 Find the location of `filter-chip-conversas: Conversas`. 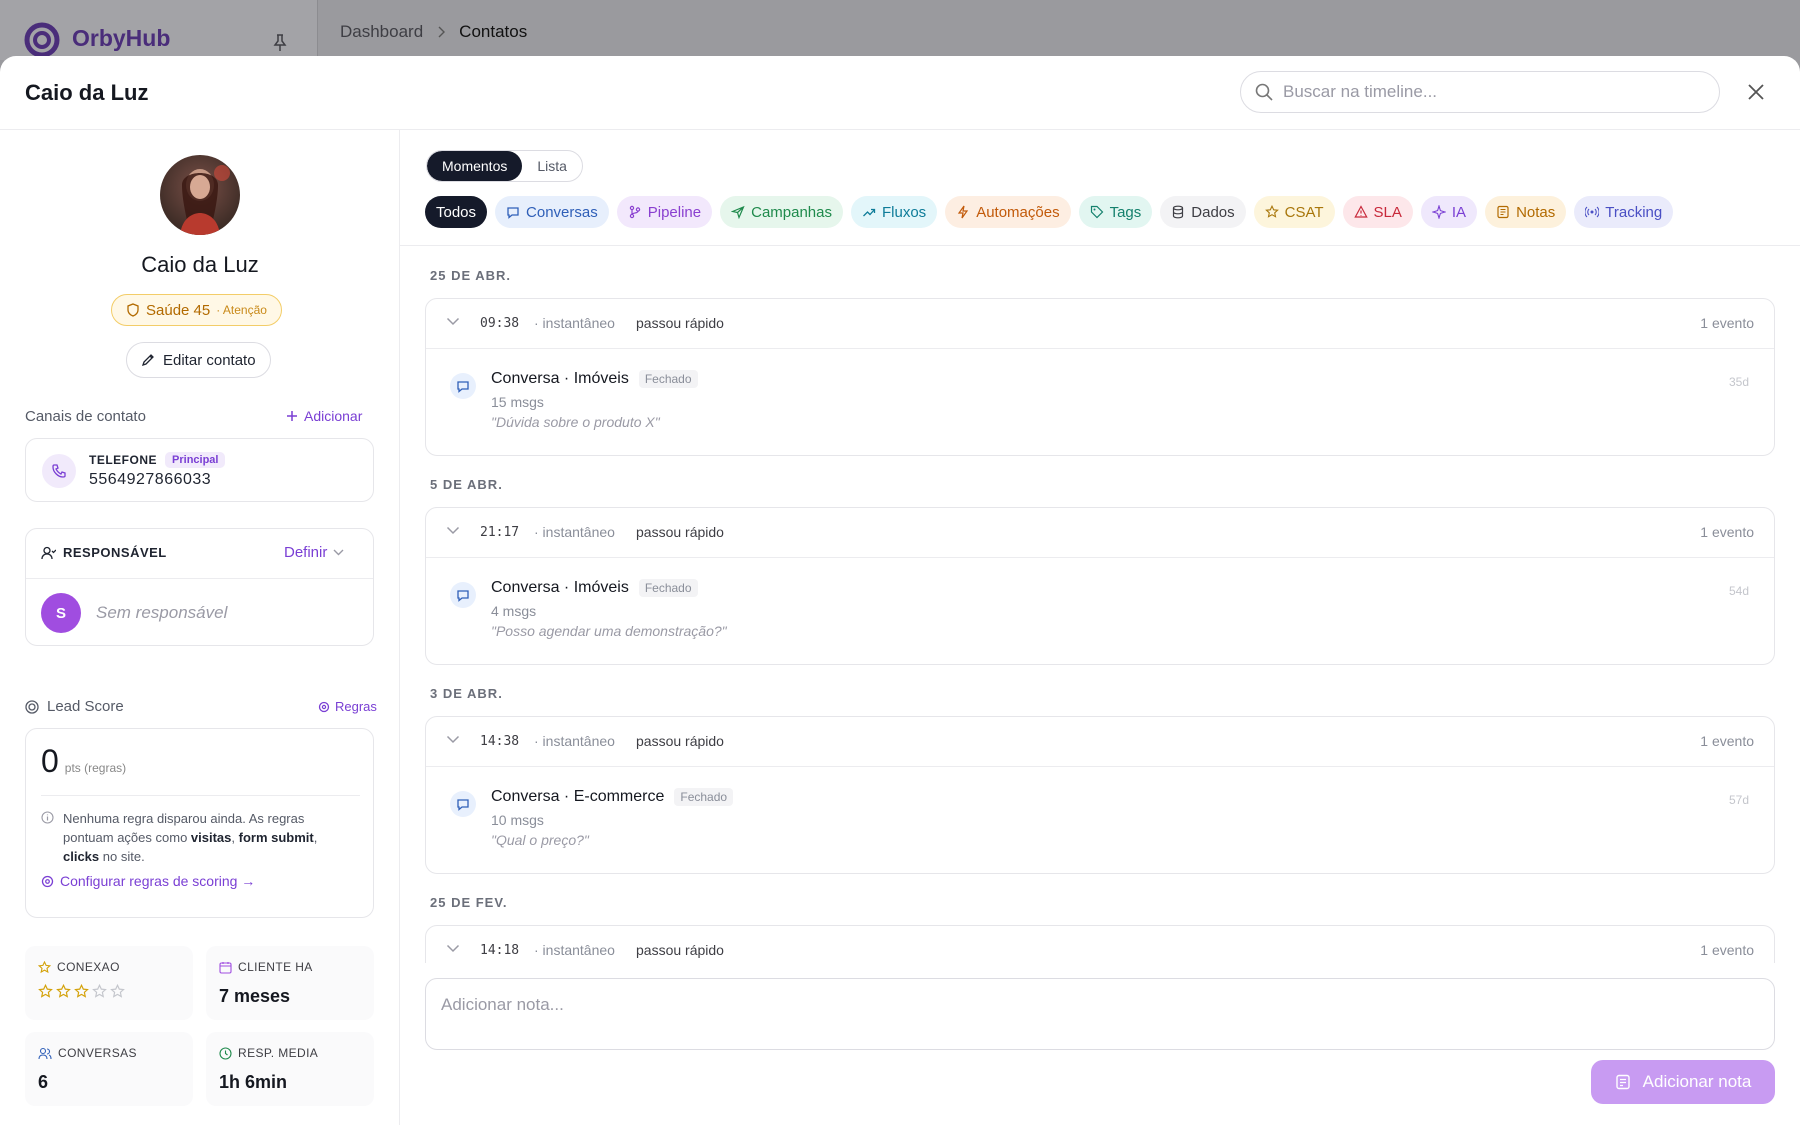

filter-chip-conversas: Conversas is located at coordinates (552, 212).